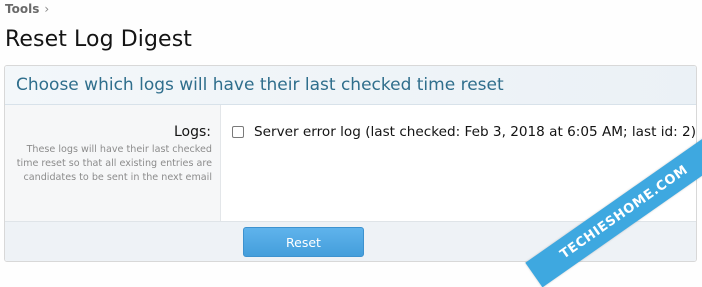  What do you see at coordinates (22, 9) in the screenshot?
I see `breadcrumb-item-tools: Tools` at bounding box center [22, 9].